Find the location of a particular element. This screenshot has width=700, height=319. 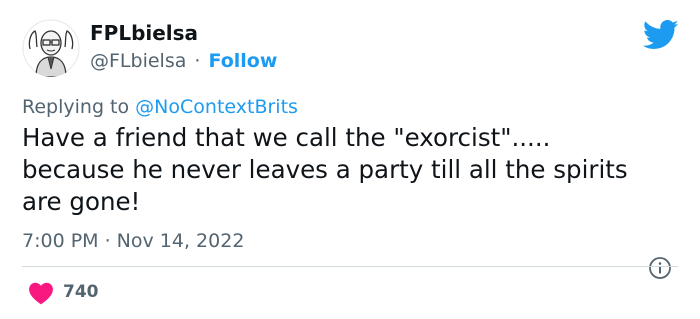

twitter-bird-icon is located at coordinates (660, 35).